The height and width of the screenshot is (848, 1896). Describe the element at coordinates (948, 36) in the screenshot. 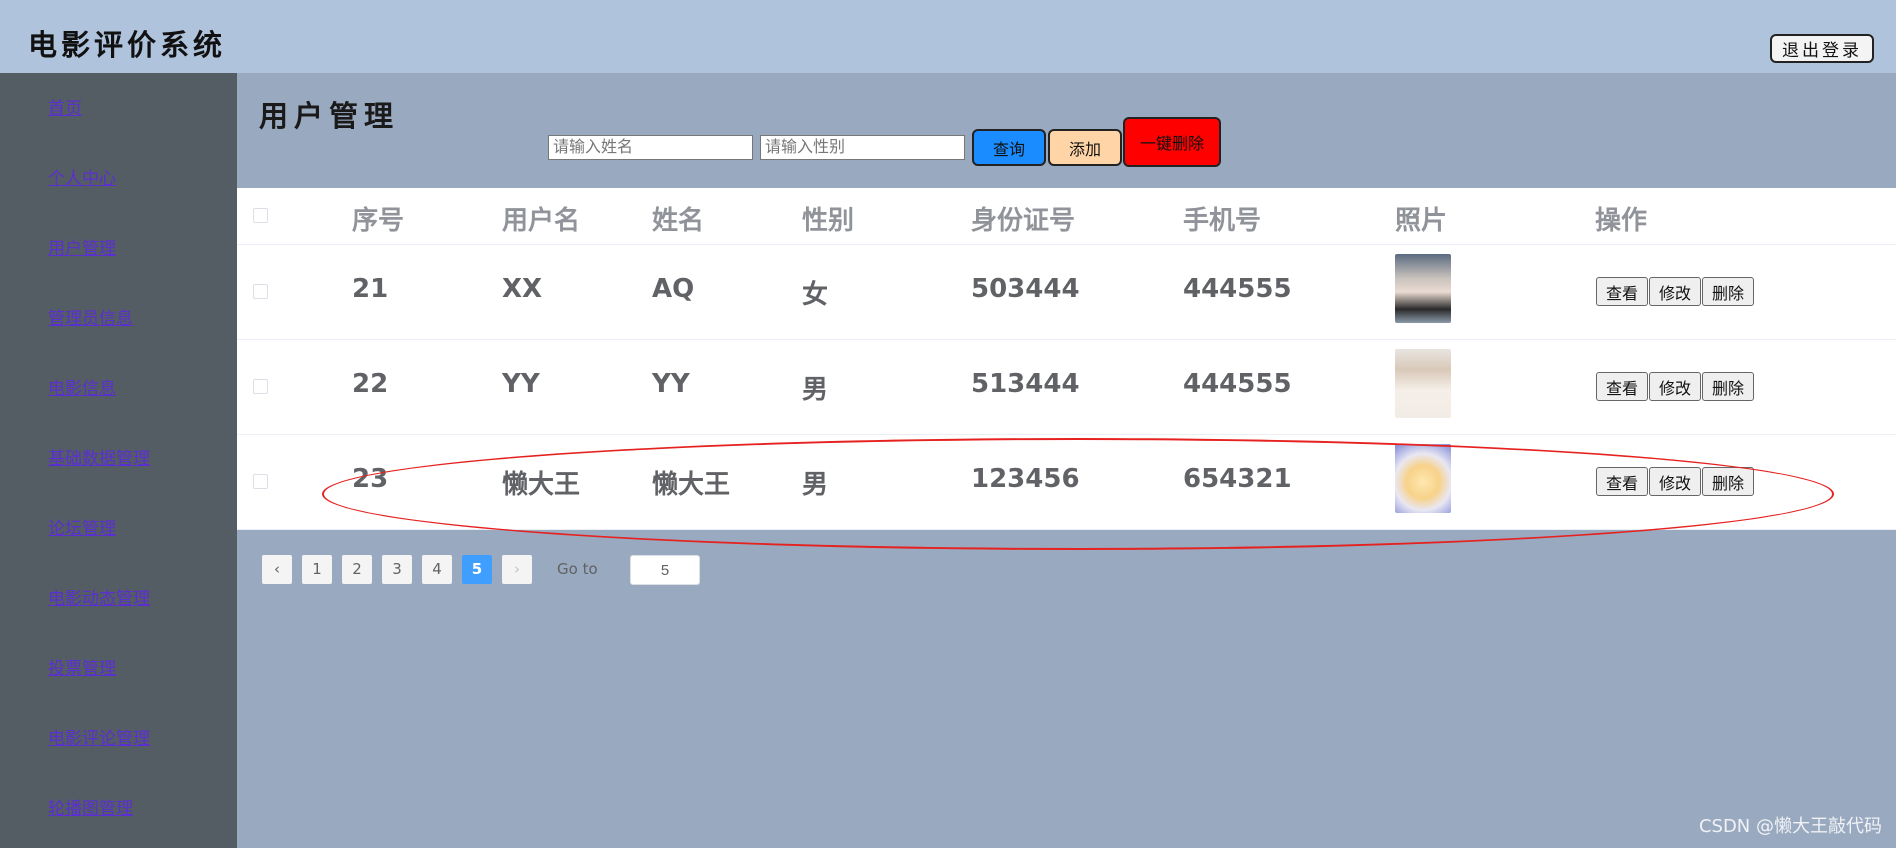

I see `top-bar: 电影评价系统 退出登录` at that location.